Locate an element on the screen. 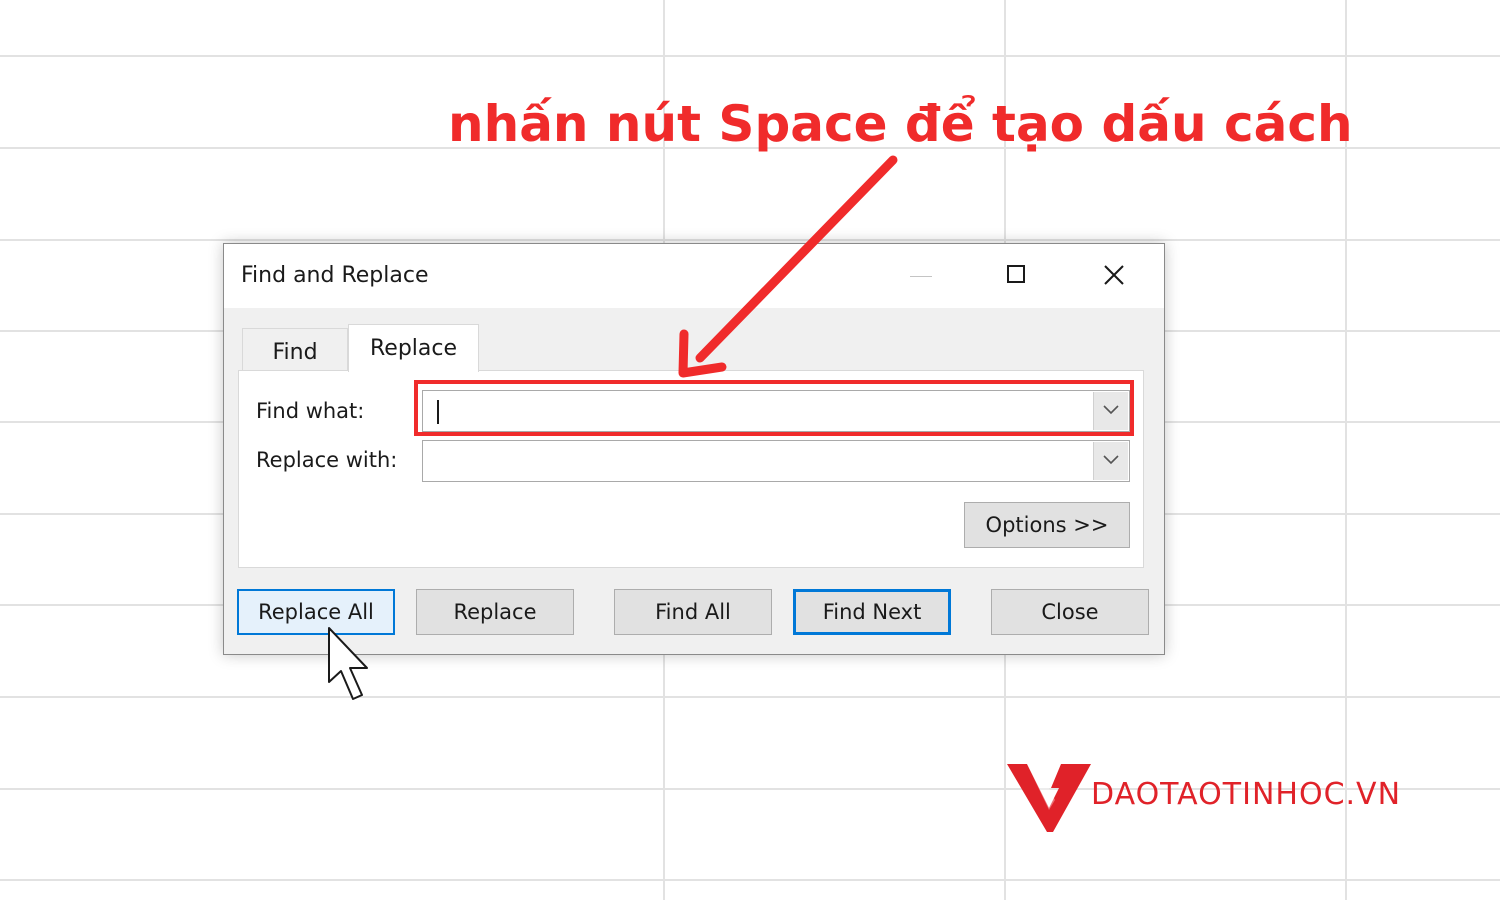  daotaotinhoc-logo: DAOTAOTINHOC.VN is located at coordinates (1237, 798).